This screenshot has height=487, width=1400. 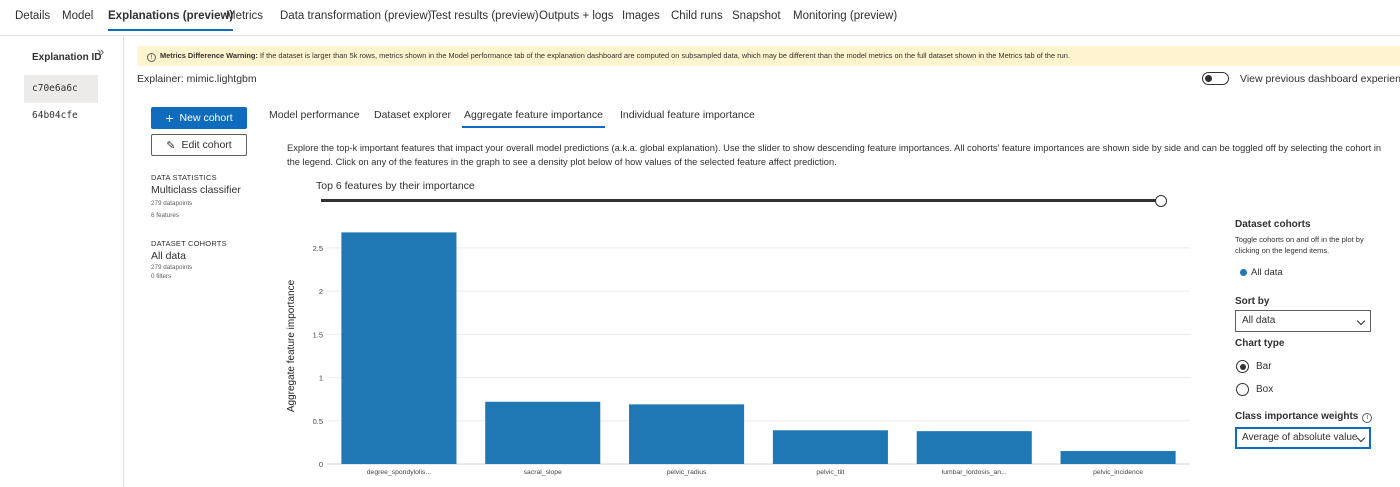 What do you see at coordinates (171, 145) in the screenshot?
I see `edit-pencil-icon: ✎` at bounding box center [171, 145].